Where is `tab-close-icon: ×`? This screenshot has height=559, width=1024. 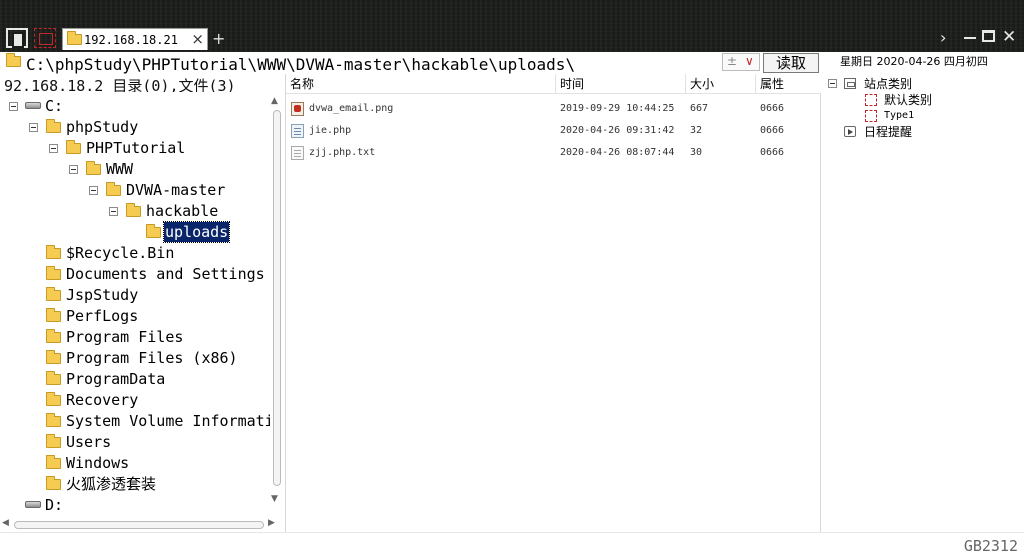 tab-close-icon: × is located at coordinates (197, 39).